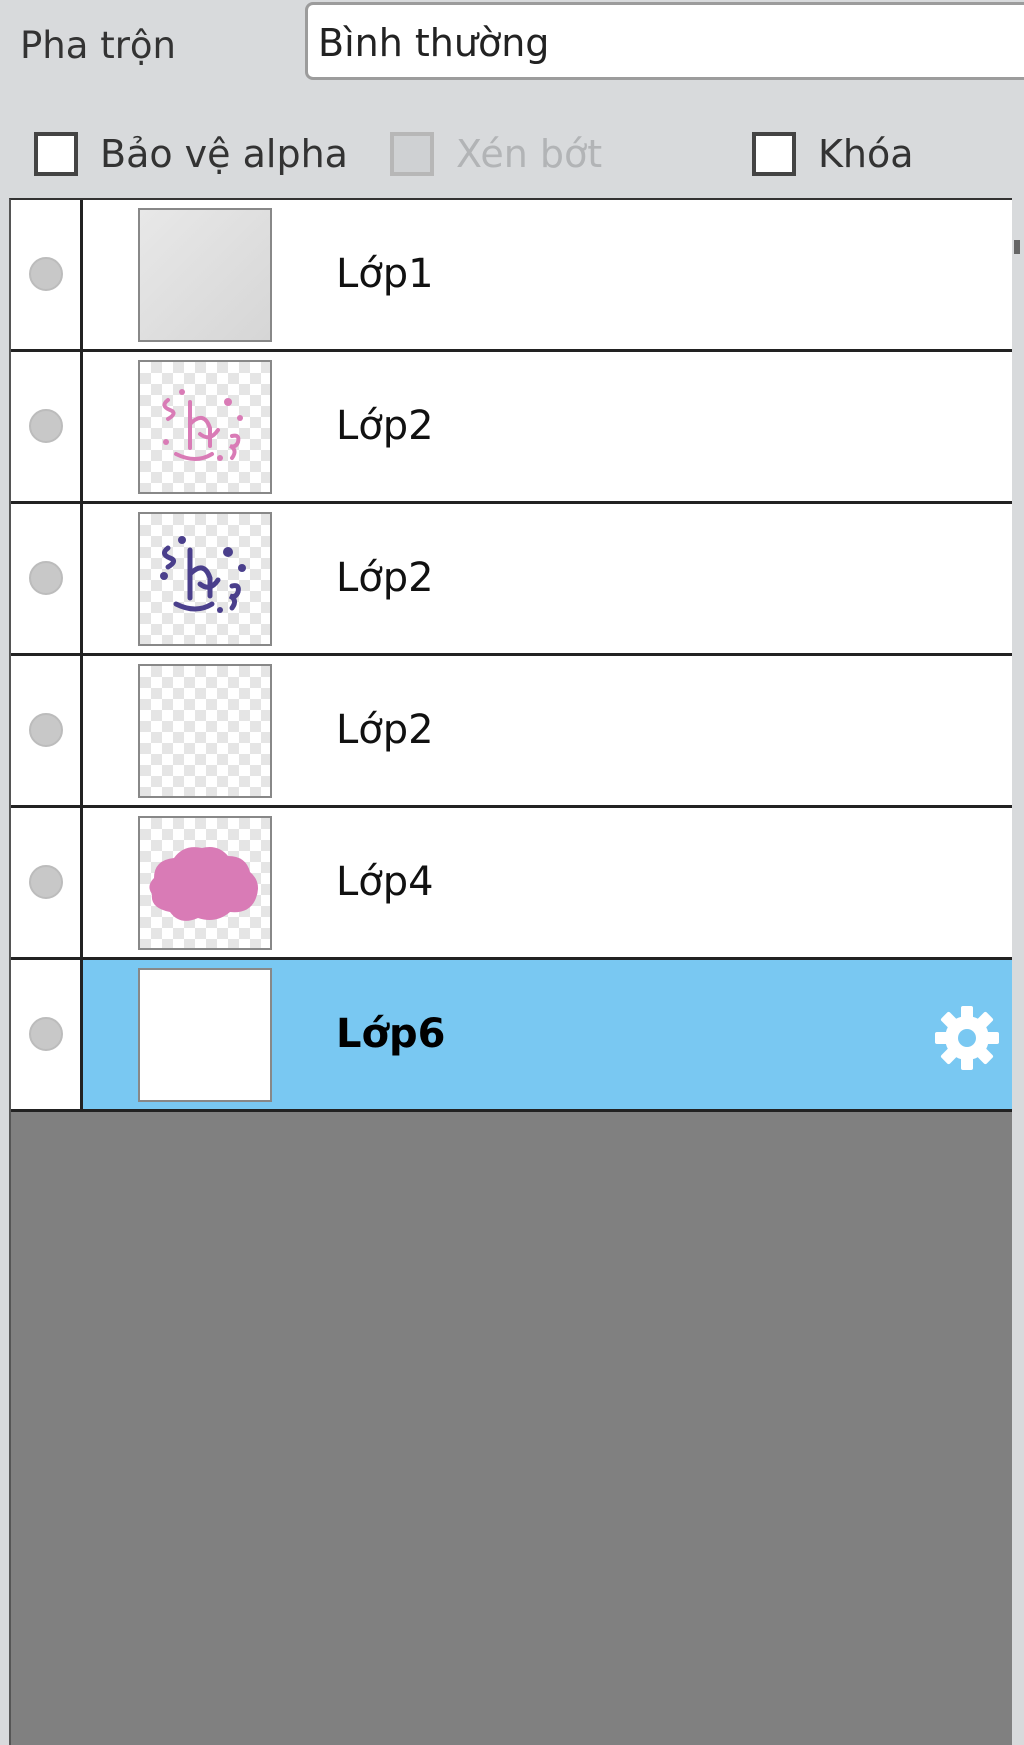 The width and height of the screenshot is (1024, 1745). What do you see at coordinates (98, 45) in the screenshot?
I see `blend-mode-label: Pha trộn` at bounding box center [98, 45].